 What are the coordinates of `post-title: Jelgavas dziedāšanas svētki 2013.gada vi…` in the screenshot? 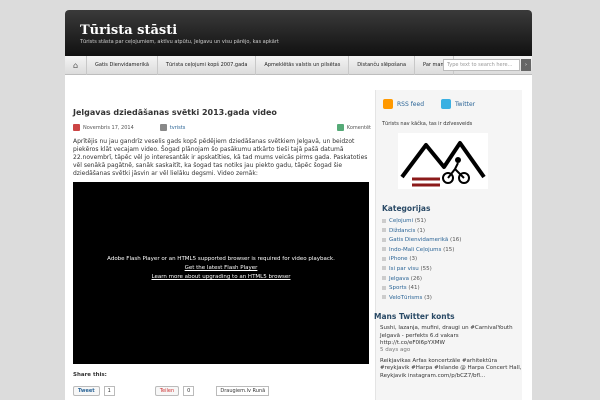 It's located at (224, 112).